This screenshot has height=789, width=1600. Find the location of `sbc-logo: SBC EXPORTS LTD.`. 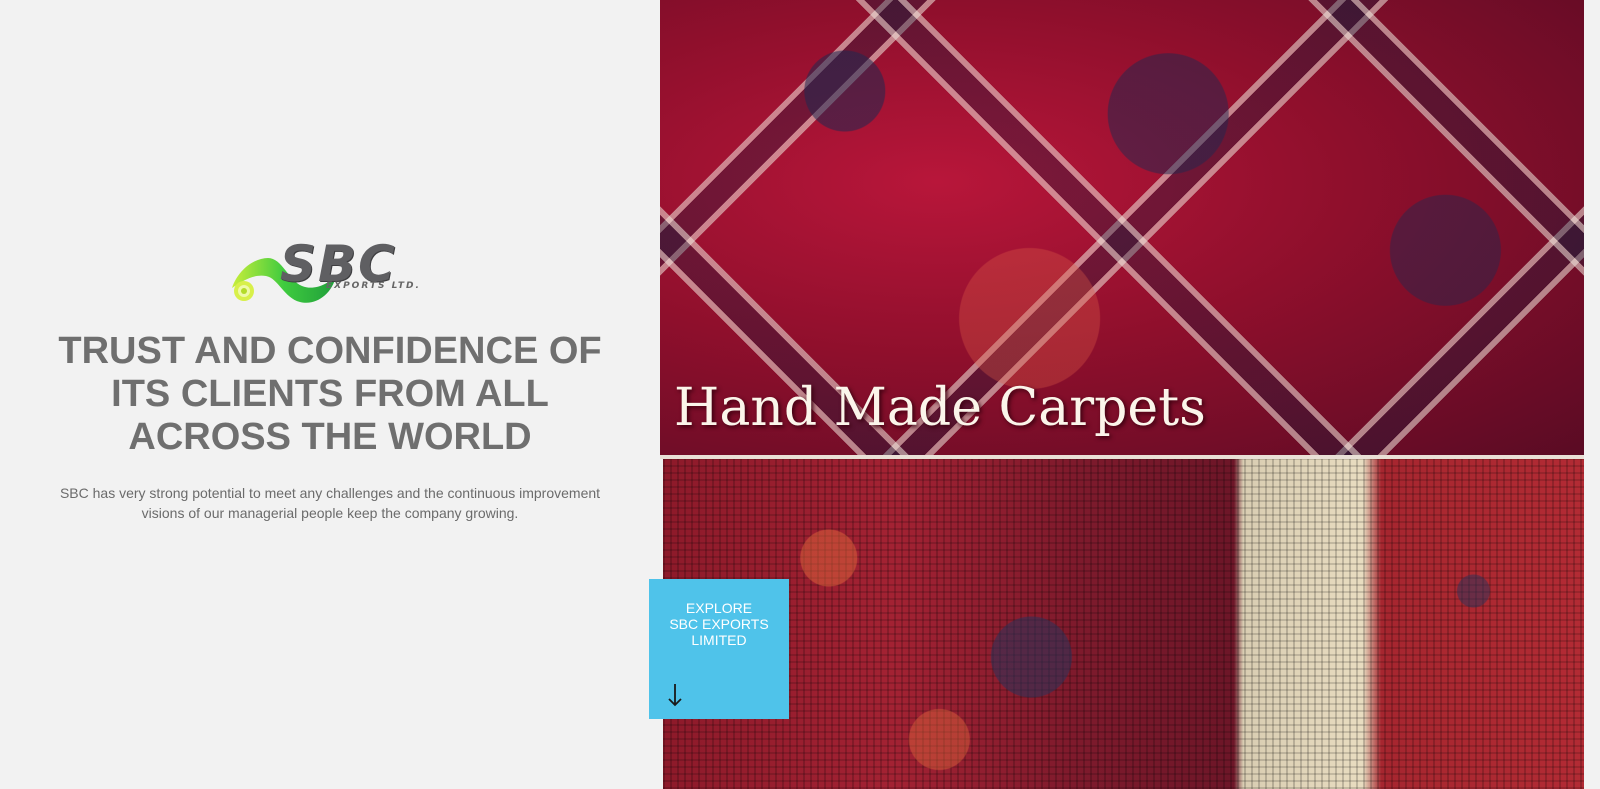

sbc-logo: SBC EXPORTS LTD. is located at coordinates (328, 274).